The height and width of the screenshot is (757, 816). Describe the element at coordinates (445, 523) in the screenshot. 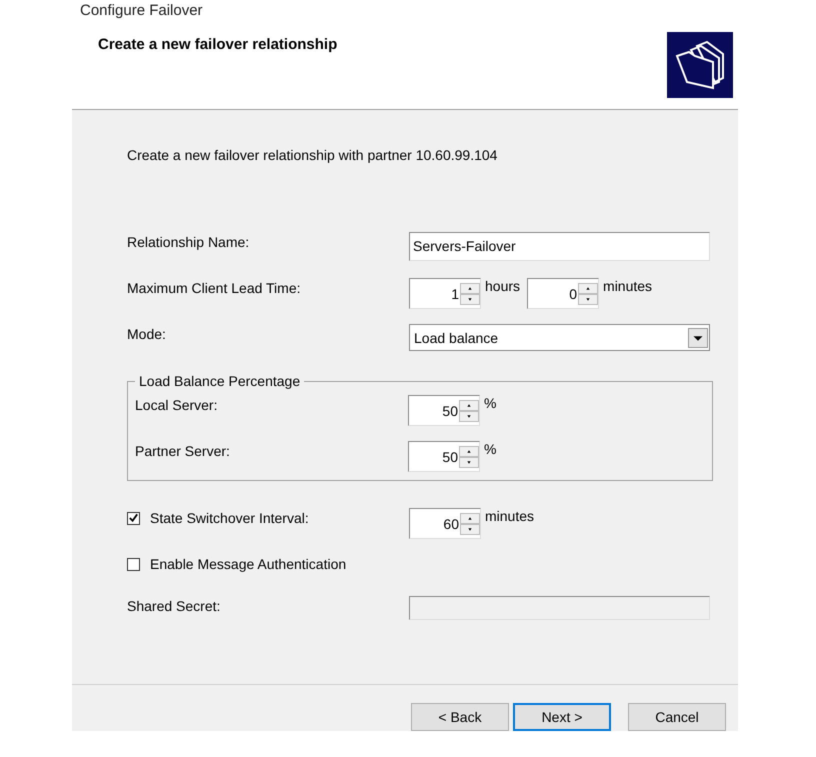

I see `number-spinner: 60` at that location.